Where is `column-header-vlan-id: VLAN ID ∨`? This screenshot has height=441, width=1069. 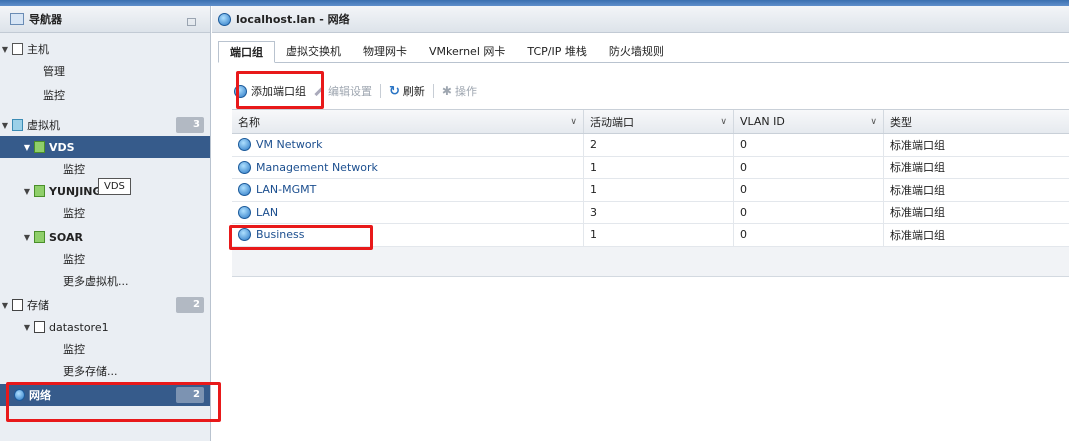
column-header-vlan-id: VLAN ID ∨ is located at coordinates (809, 121).